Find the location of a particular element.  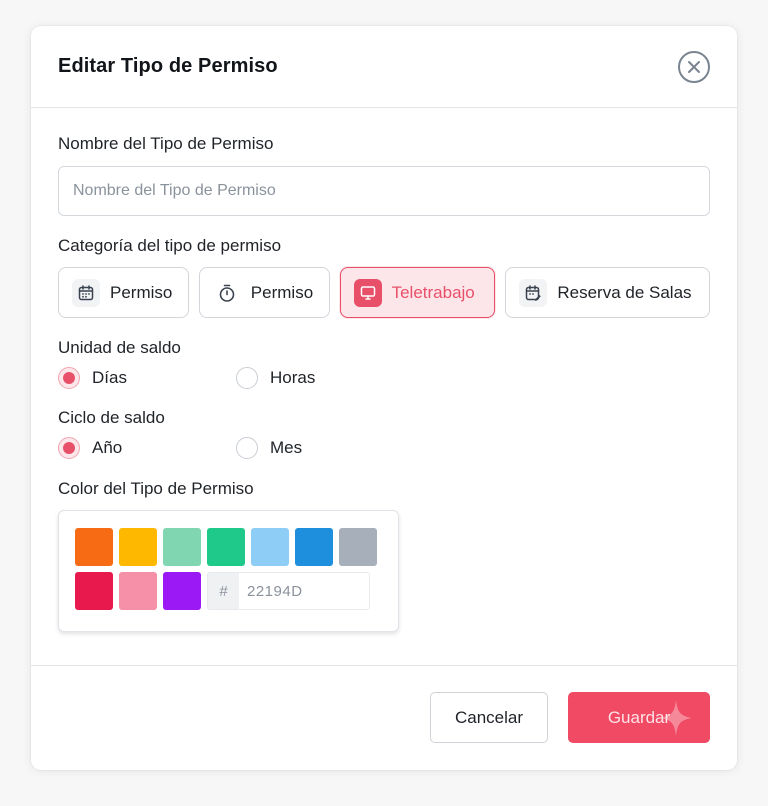

radio-label: Horas is located at coordinates (293, 377).